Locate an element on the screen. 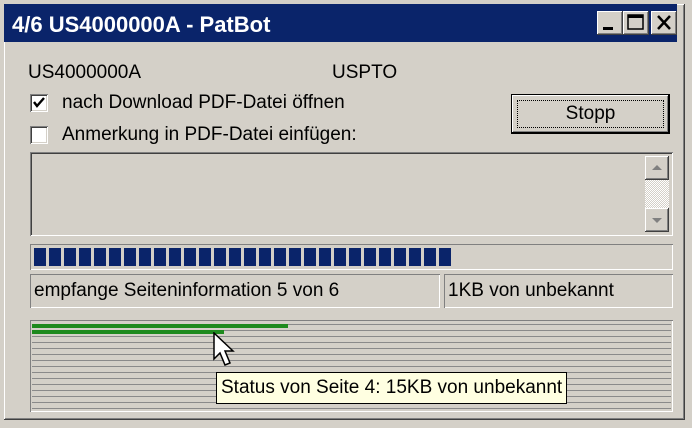 Image resolution: width=692 pixels, height=428 pixels. scroll-down-button is located at coordinates (657, 220).